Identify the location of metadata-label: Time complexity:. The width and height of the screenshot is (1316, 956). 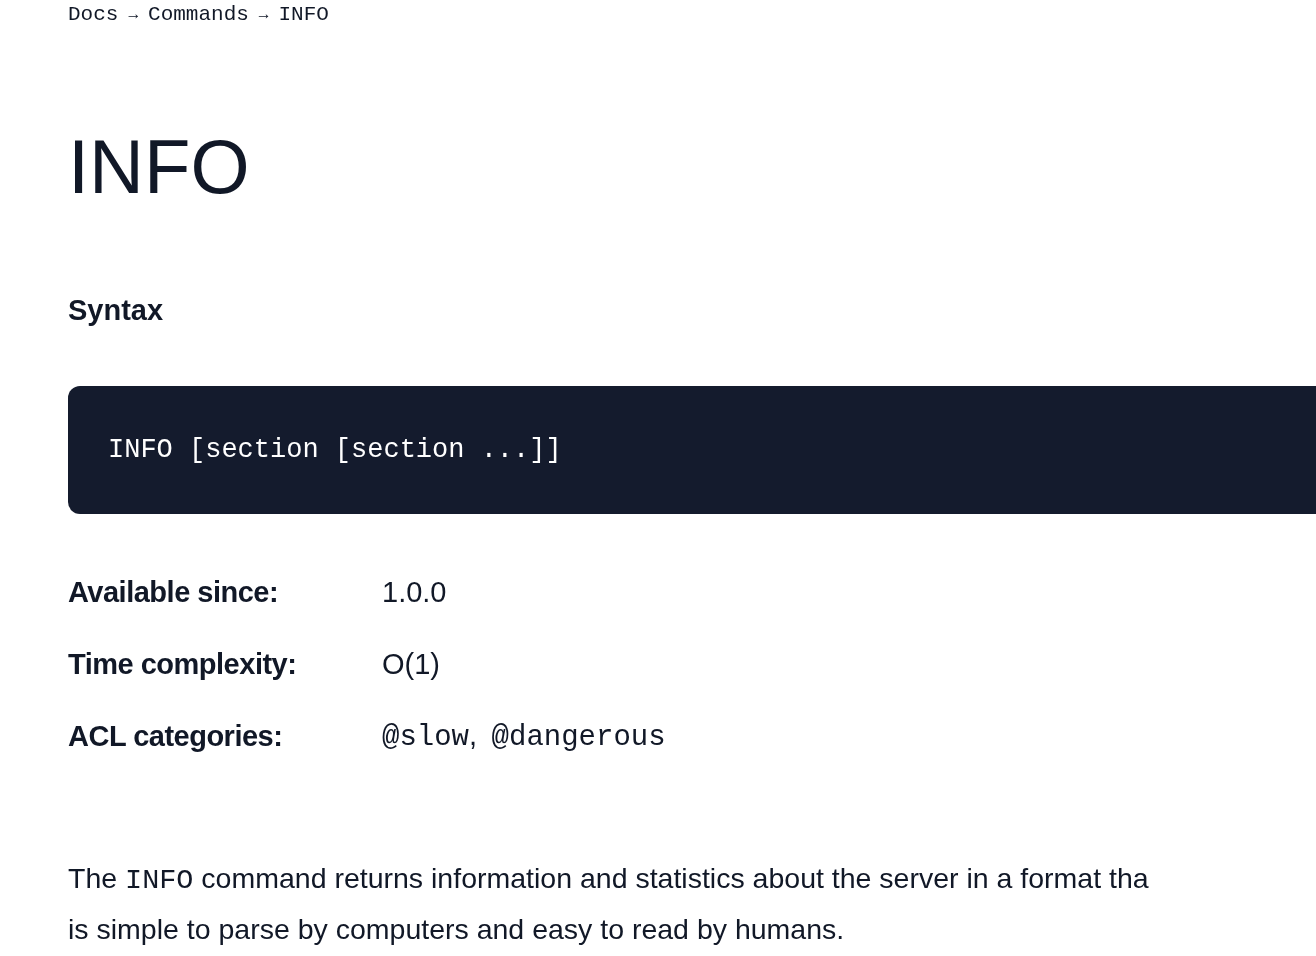
(183, 664).